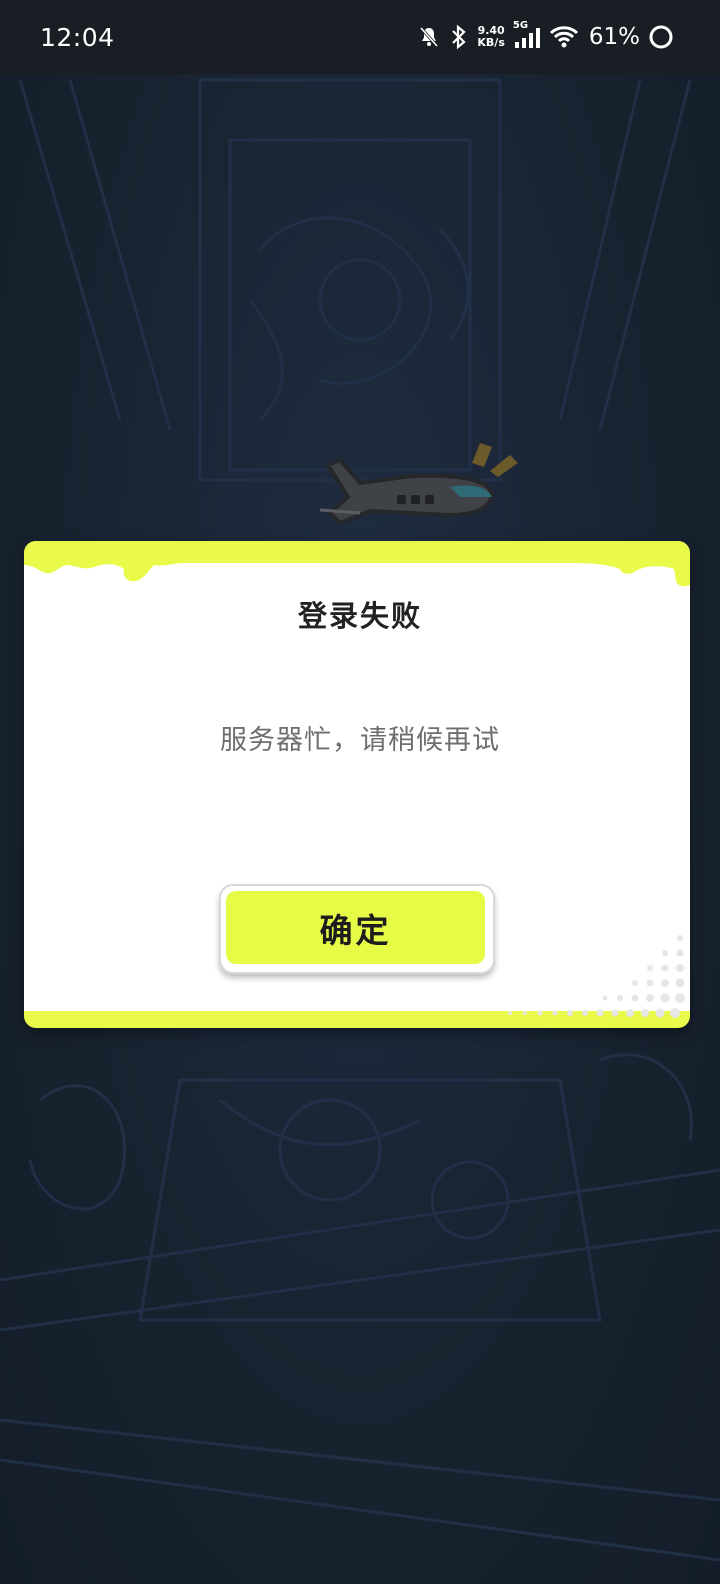 The image size is (720, 1584). I want to click on battery-percent: 61%, so click(614, 37).